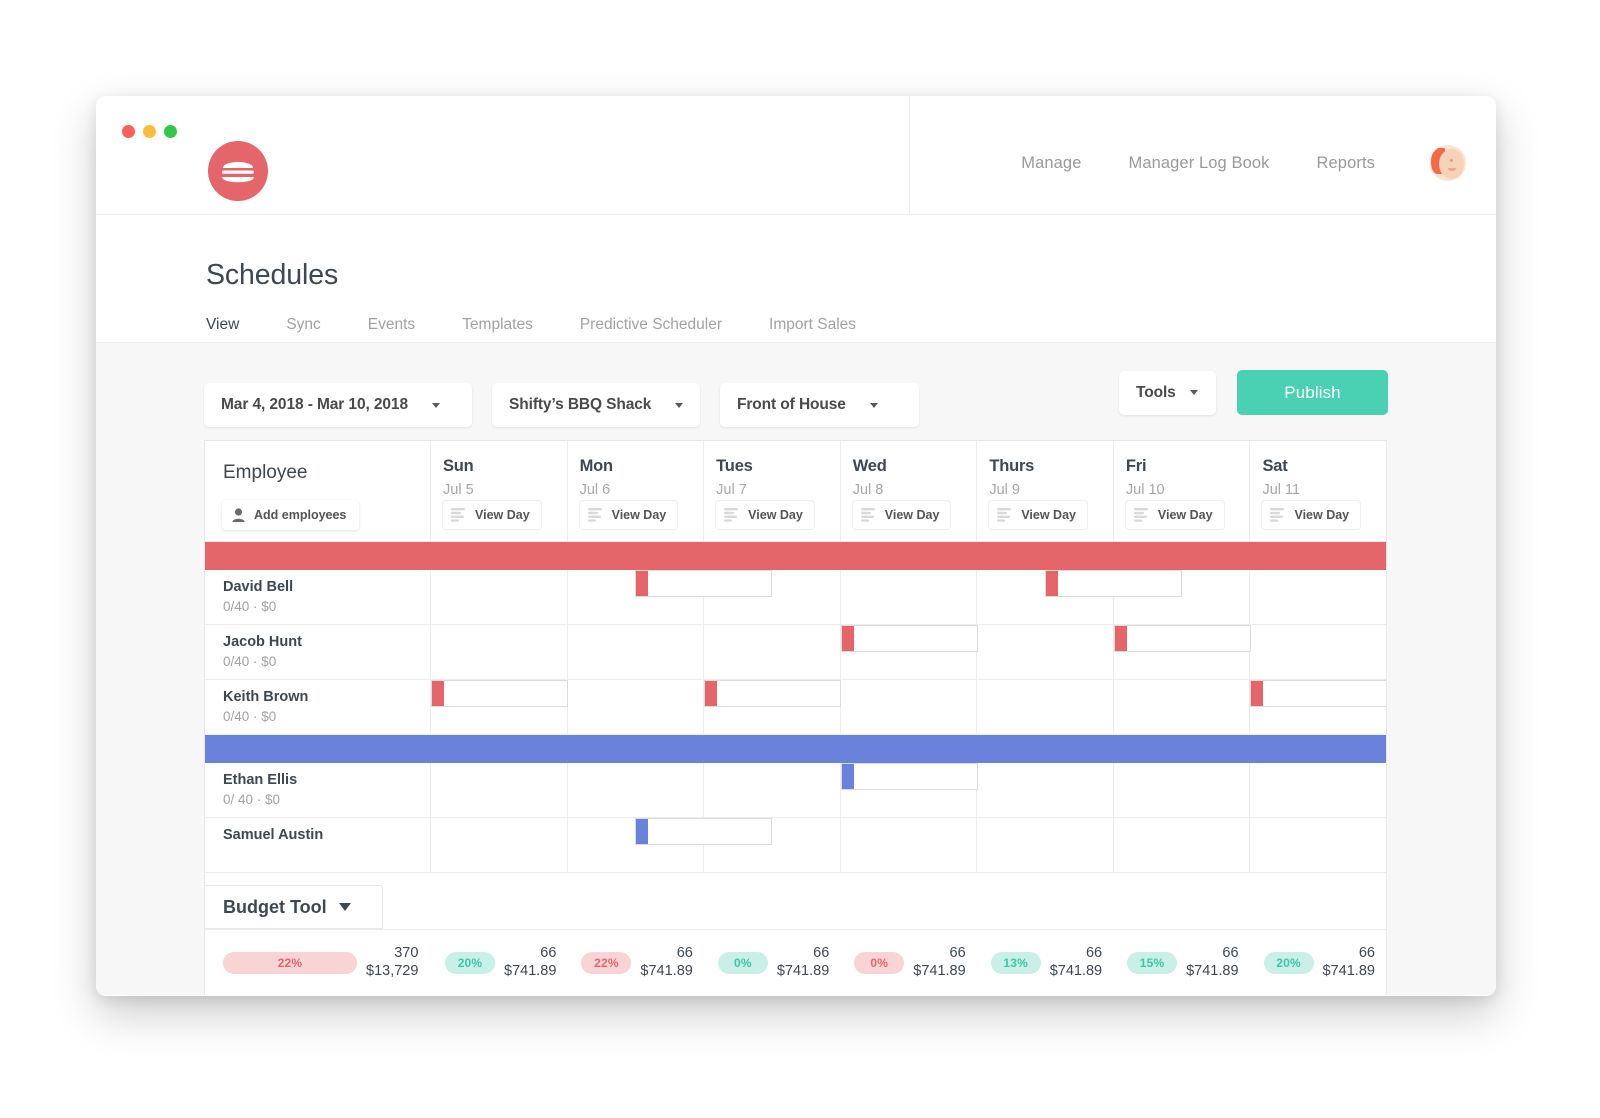  I want to click on view-day-button-wed: View Day, so click(901, 515).